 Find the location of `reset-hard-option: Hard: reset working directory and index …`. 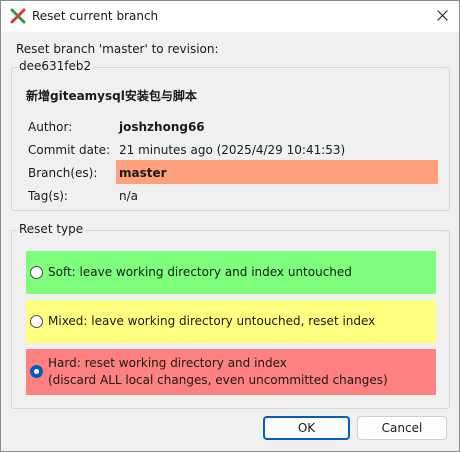

reset-hard-option: Hard: reset working directory and index … is located at coordinates (231, 372).